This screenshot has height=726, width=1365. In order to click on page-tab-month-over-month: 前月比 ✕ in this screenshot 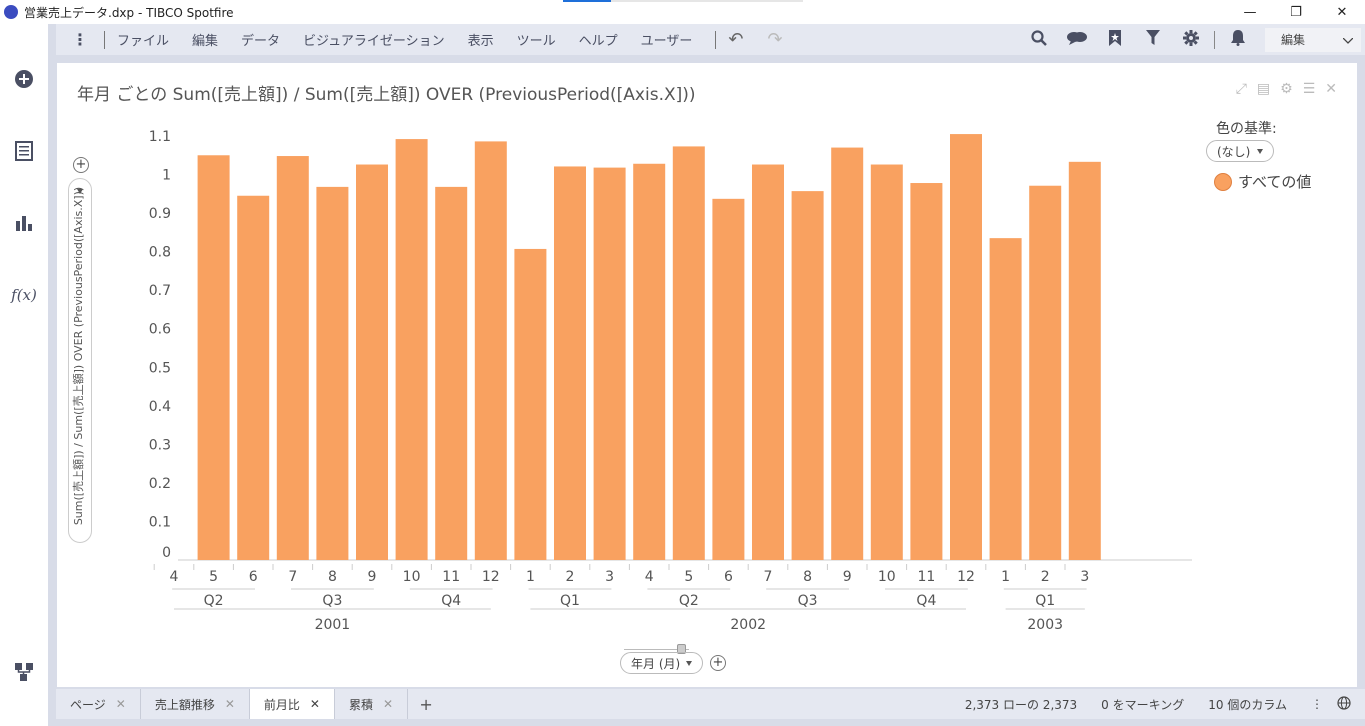, I will do `click(292, 704)`.